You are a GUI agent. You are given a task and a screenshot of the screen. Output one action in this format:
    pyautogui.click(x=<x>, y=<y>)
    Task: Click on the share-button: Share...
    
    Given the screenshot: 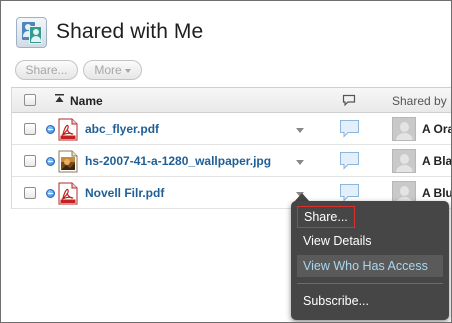 What is the action you would take?
    pyautogui.click(x=46, y=70)
    